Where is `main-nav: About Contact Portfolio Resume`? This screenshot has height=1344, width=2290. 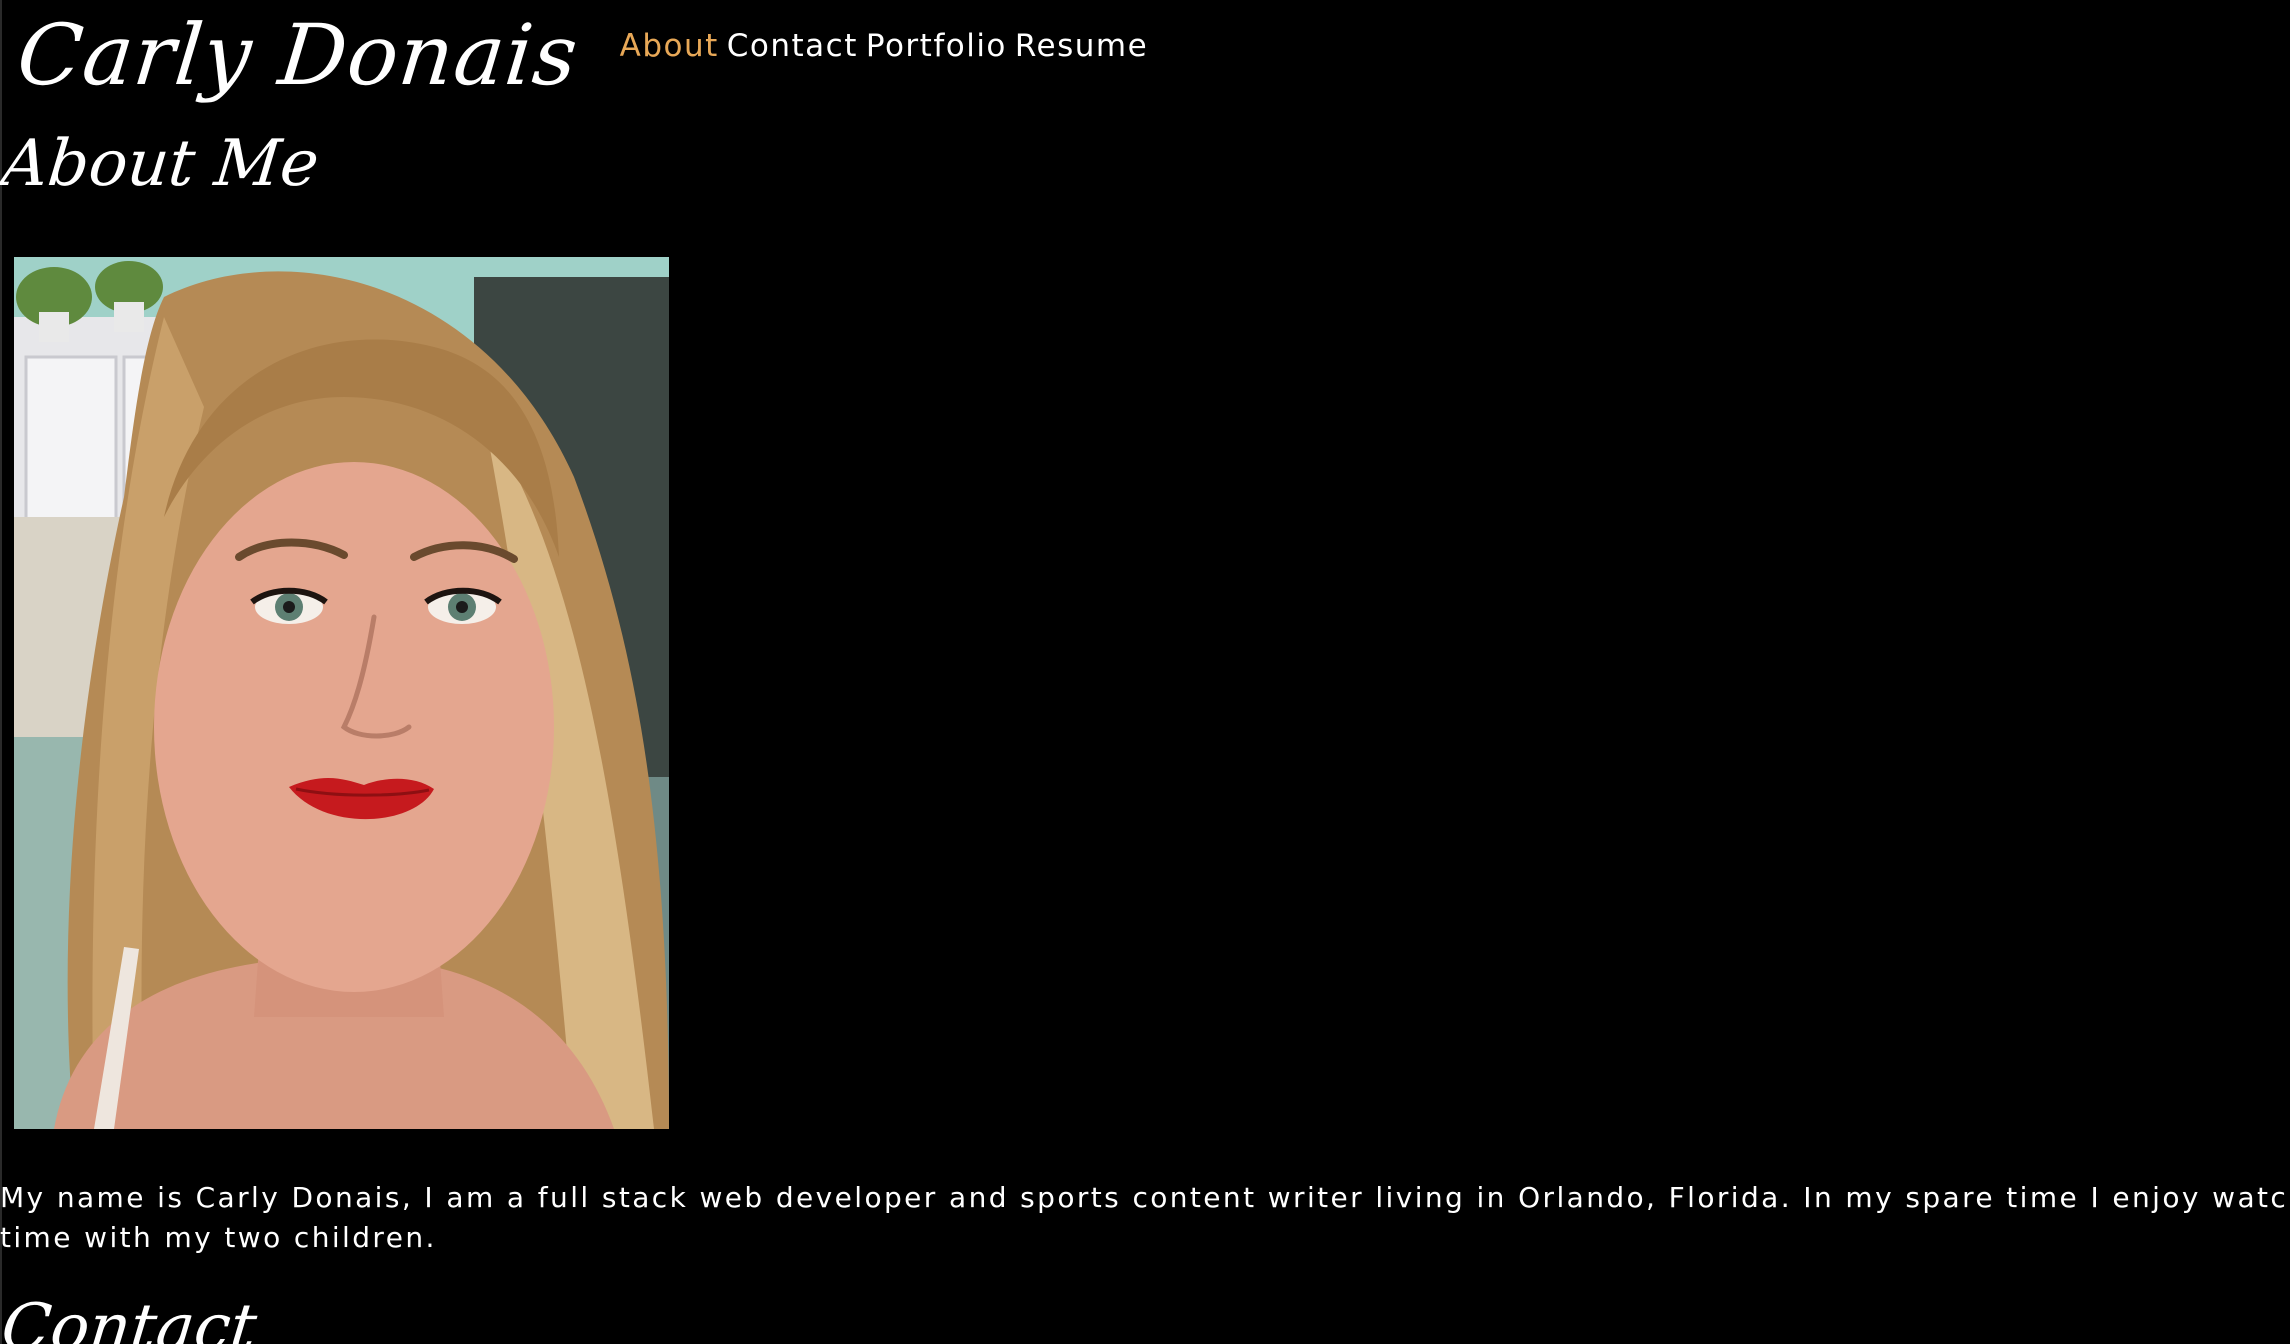 main-nav: About Contact Portfolio Resume is located at coordinates (884, 46).